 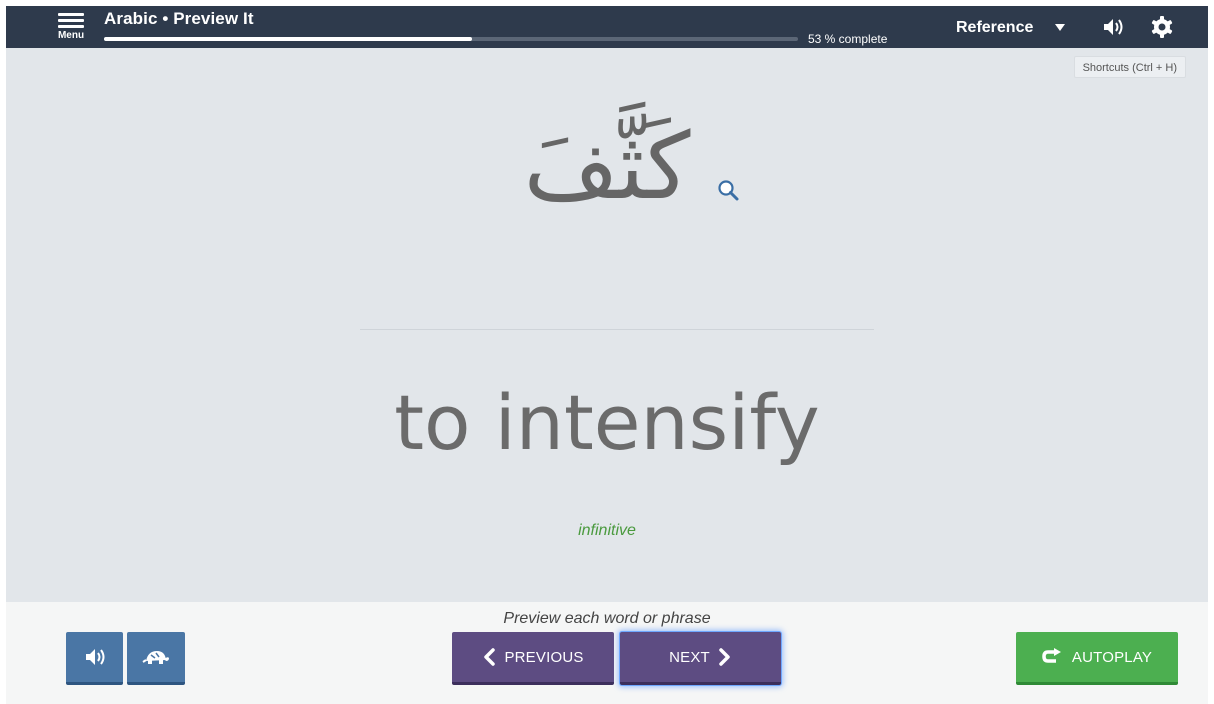 What do you see at coordinates (607, 618) in the screenshot?
I see `instruction-text: Preview each word or phrase` at bounding box center [607, 618].